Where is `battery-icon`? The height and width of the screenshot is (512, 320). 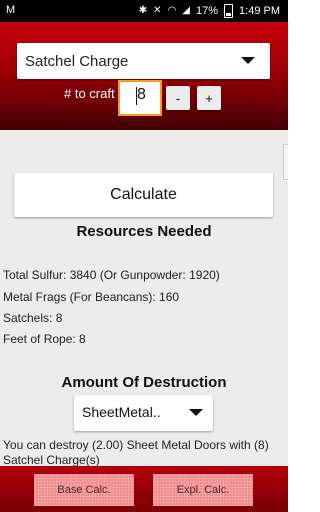
battery-icon is located at coordinates (229, 11).